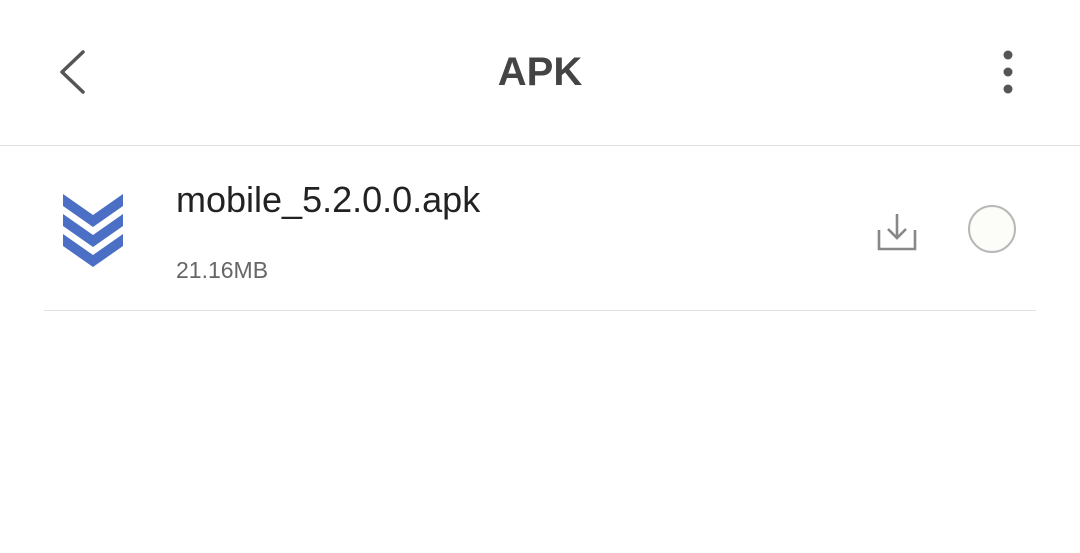  Describe the element at coordinates (222, 270) in the screenshot. I see `file-size: 21.16MB` at that location.